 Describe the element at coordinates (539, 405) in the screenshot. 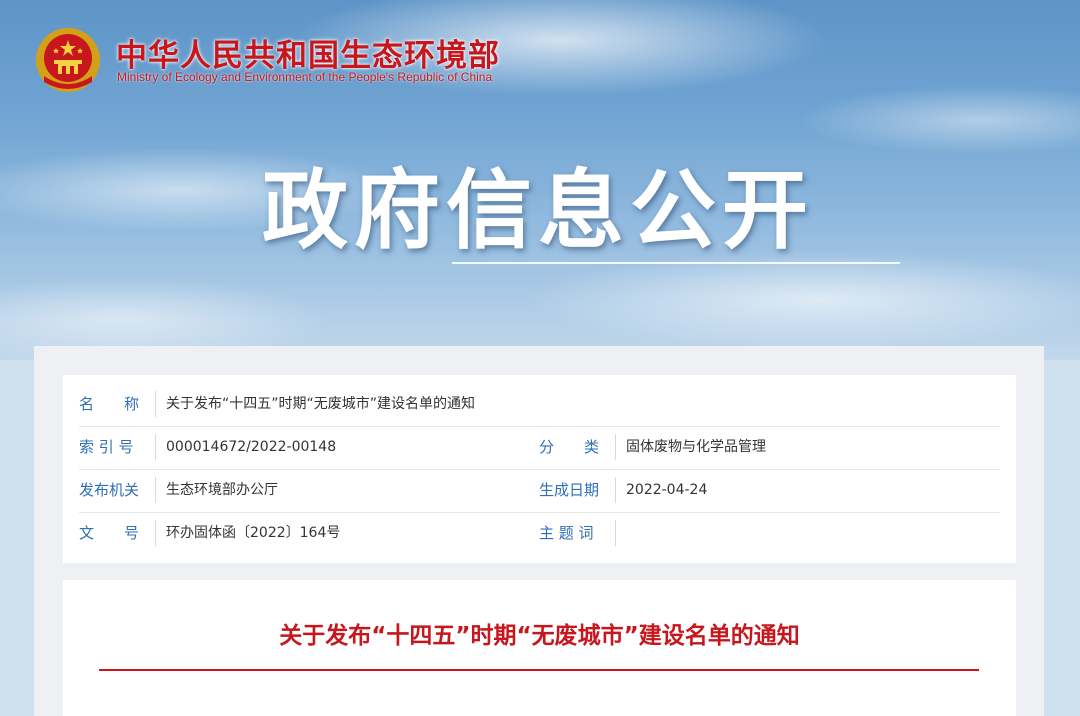

I see `meta-row-name: 名 称 关于发布“十四五”时期“无废城市”建设名单的通知` at that location.